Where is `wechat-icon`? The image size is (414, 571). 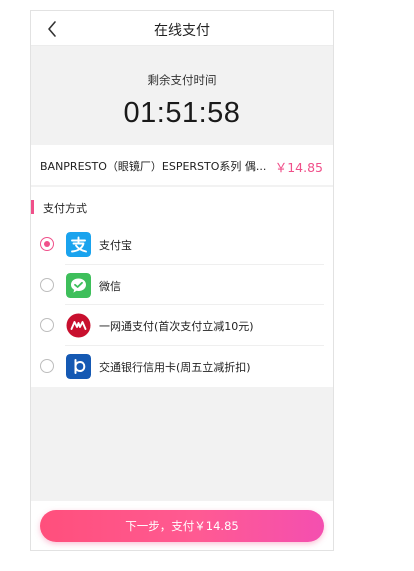 wechat-icon is located at coordinates (78, 285).